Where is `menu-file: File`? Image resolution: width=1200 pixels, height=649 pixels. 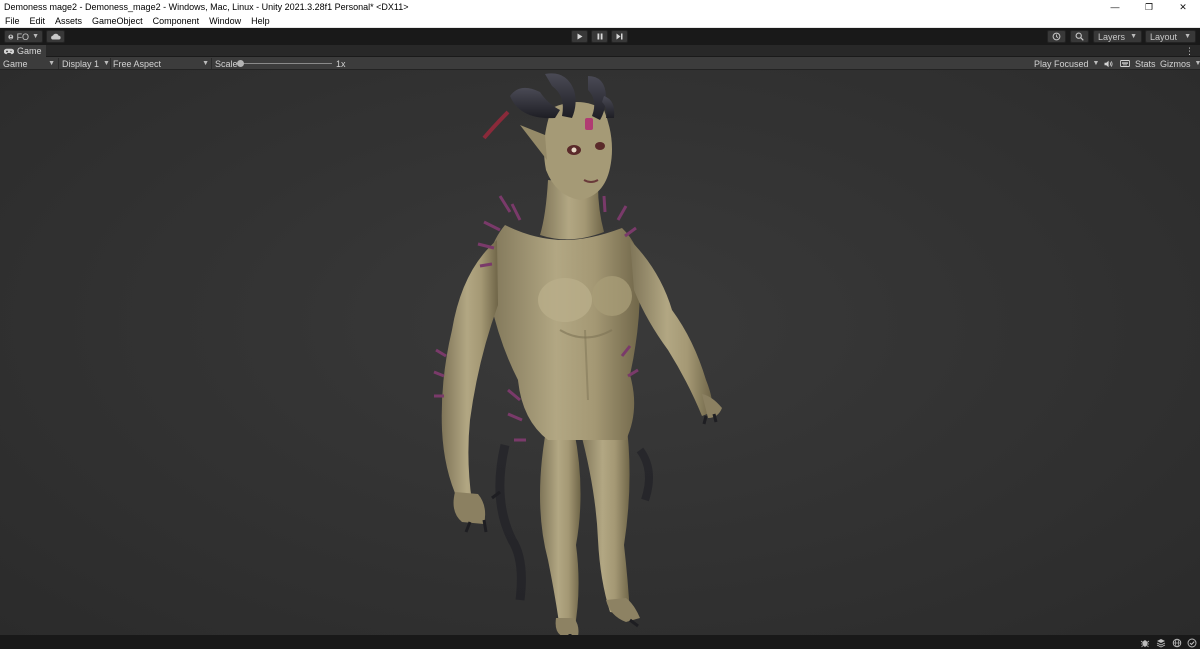 menu-file: File is located at coordinates (12, 21).